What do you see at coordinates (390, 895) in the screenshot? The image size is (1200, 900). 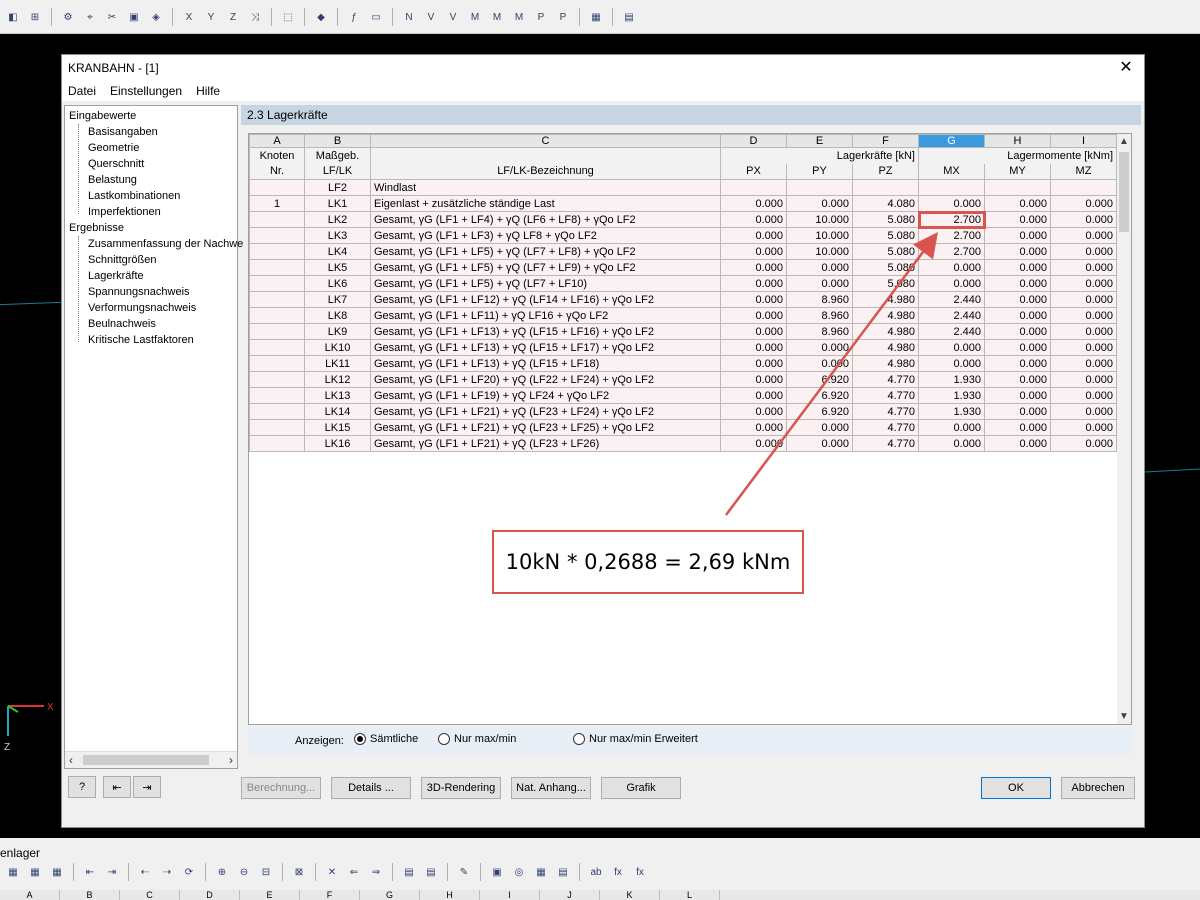 I see `sheet-column-letter: G` at bounding box center [390, 895].